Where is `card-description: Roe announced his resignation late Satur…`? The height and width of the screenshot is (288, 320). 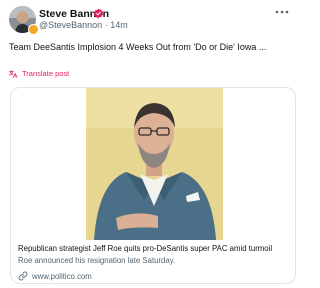
card-description: Roe announced his resignation late Satur… is located at coordinates (97, 260).